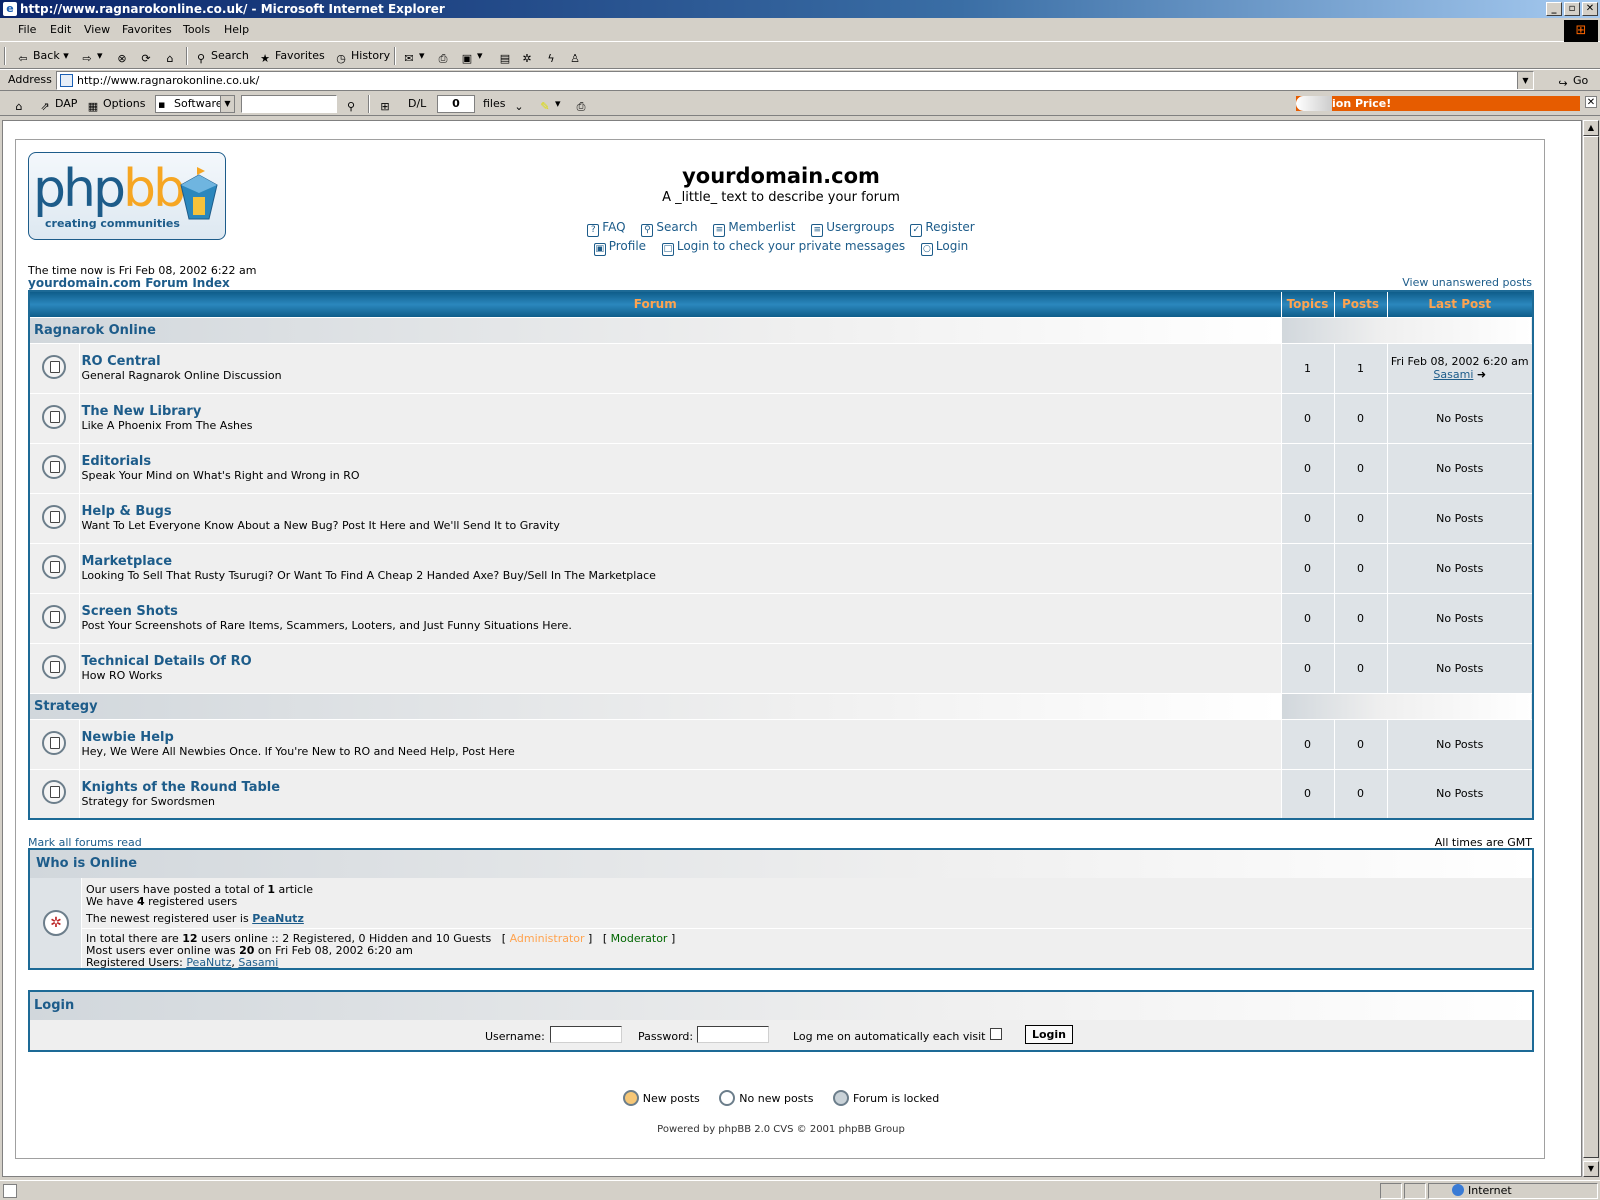 The height and width of the screenshot is (1200, 1600). What do you see at coordinates (352, 104) in the screenshot?
I see `toolbar-search-button: ⚲` at bounding box center [352, 104].